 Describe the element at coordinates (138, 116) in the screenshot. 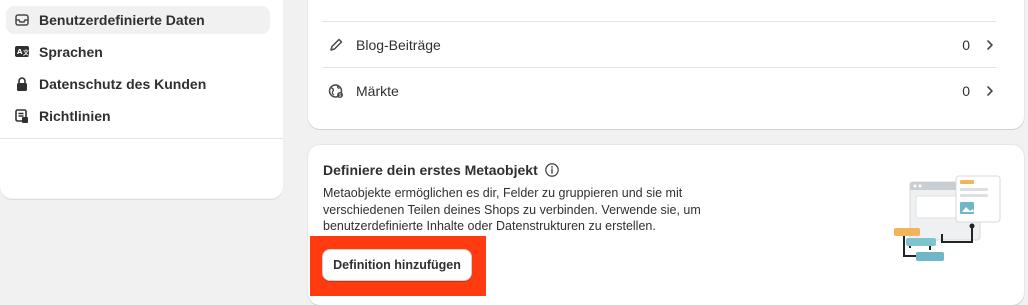

I see `sidebar-item-policies: Richtlinien` at that location.